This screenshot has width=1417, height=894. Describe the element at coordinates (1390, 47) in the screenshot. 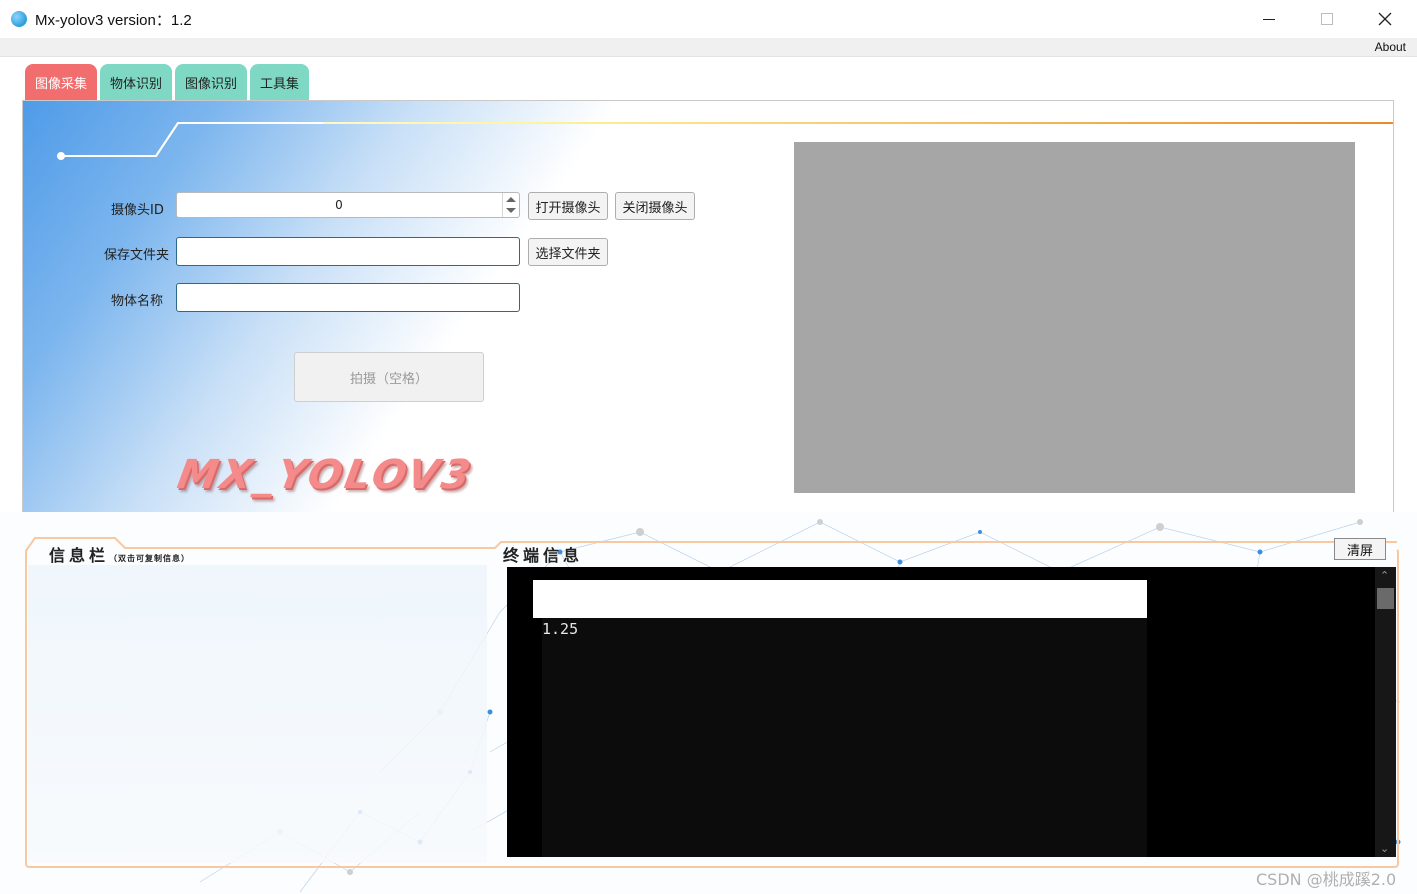

I see `menu-about: About` at that location.